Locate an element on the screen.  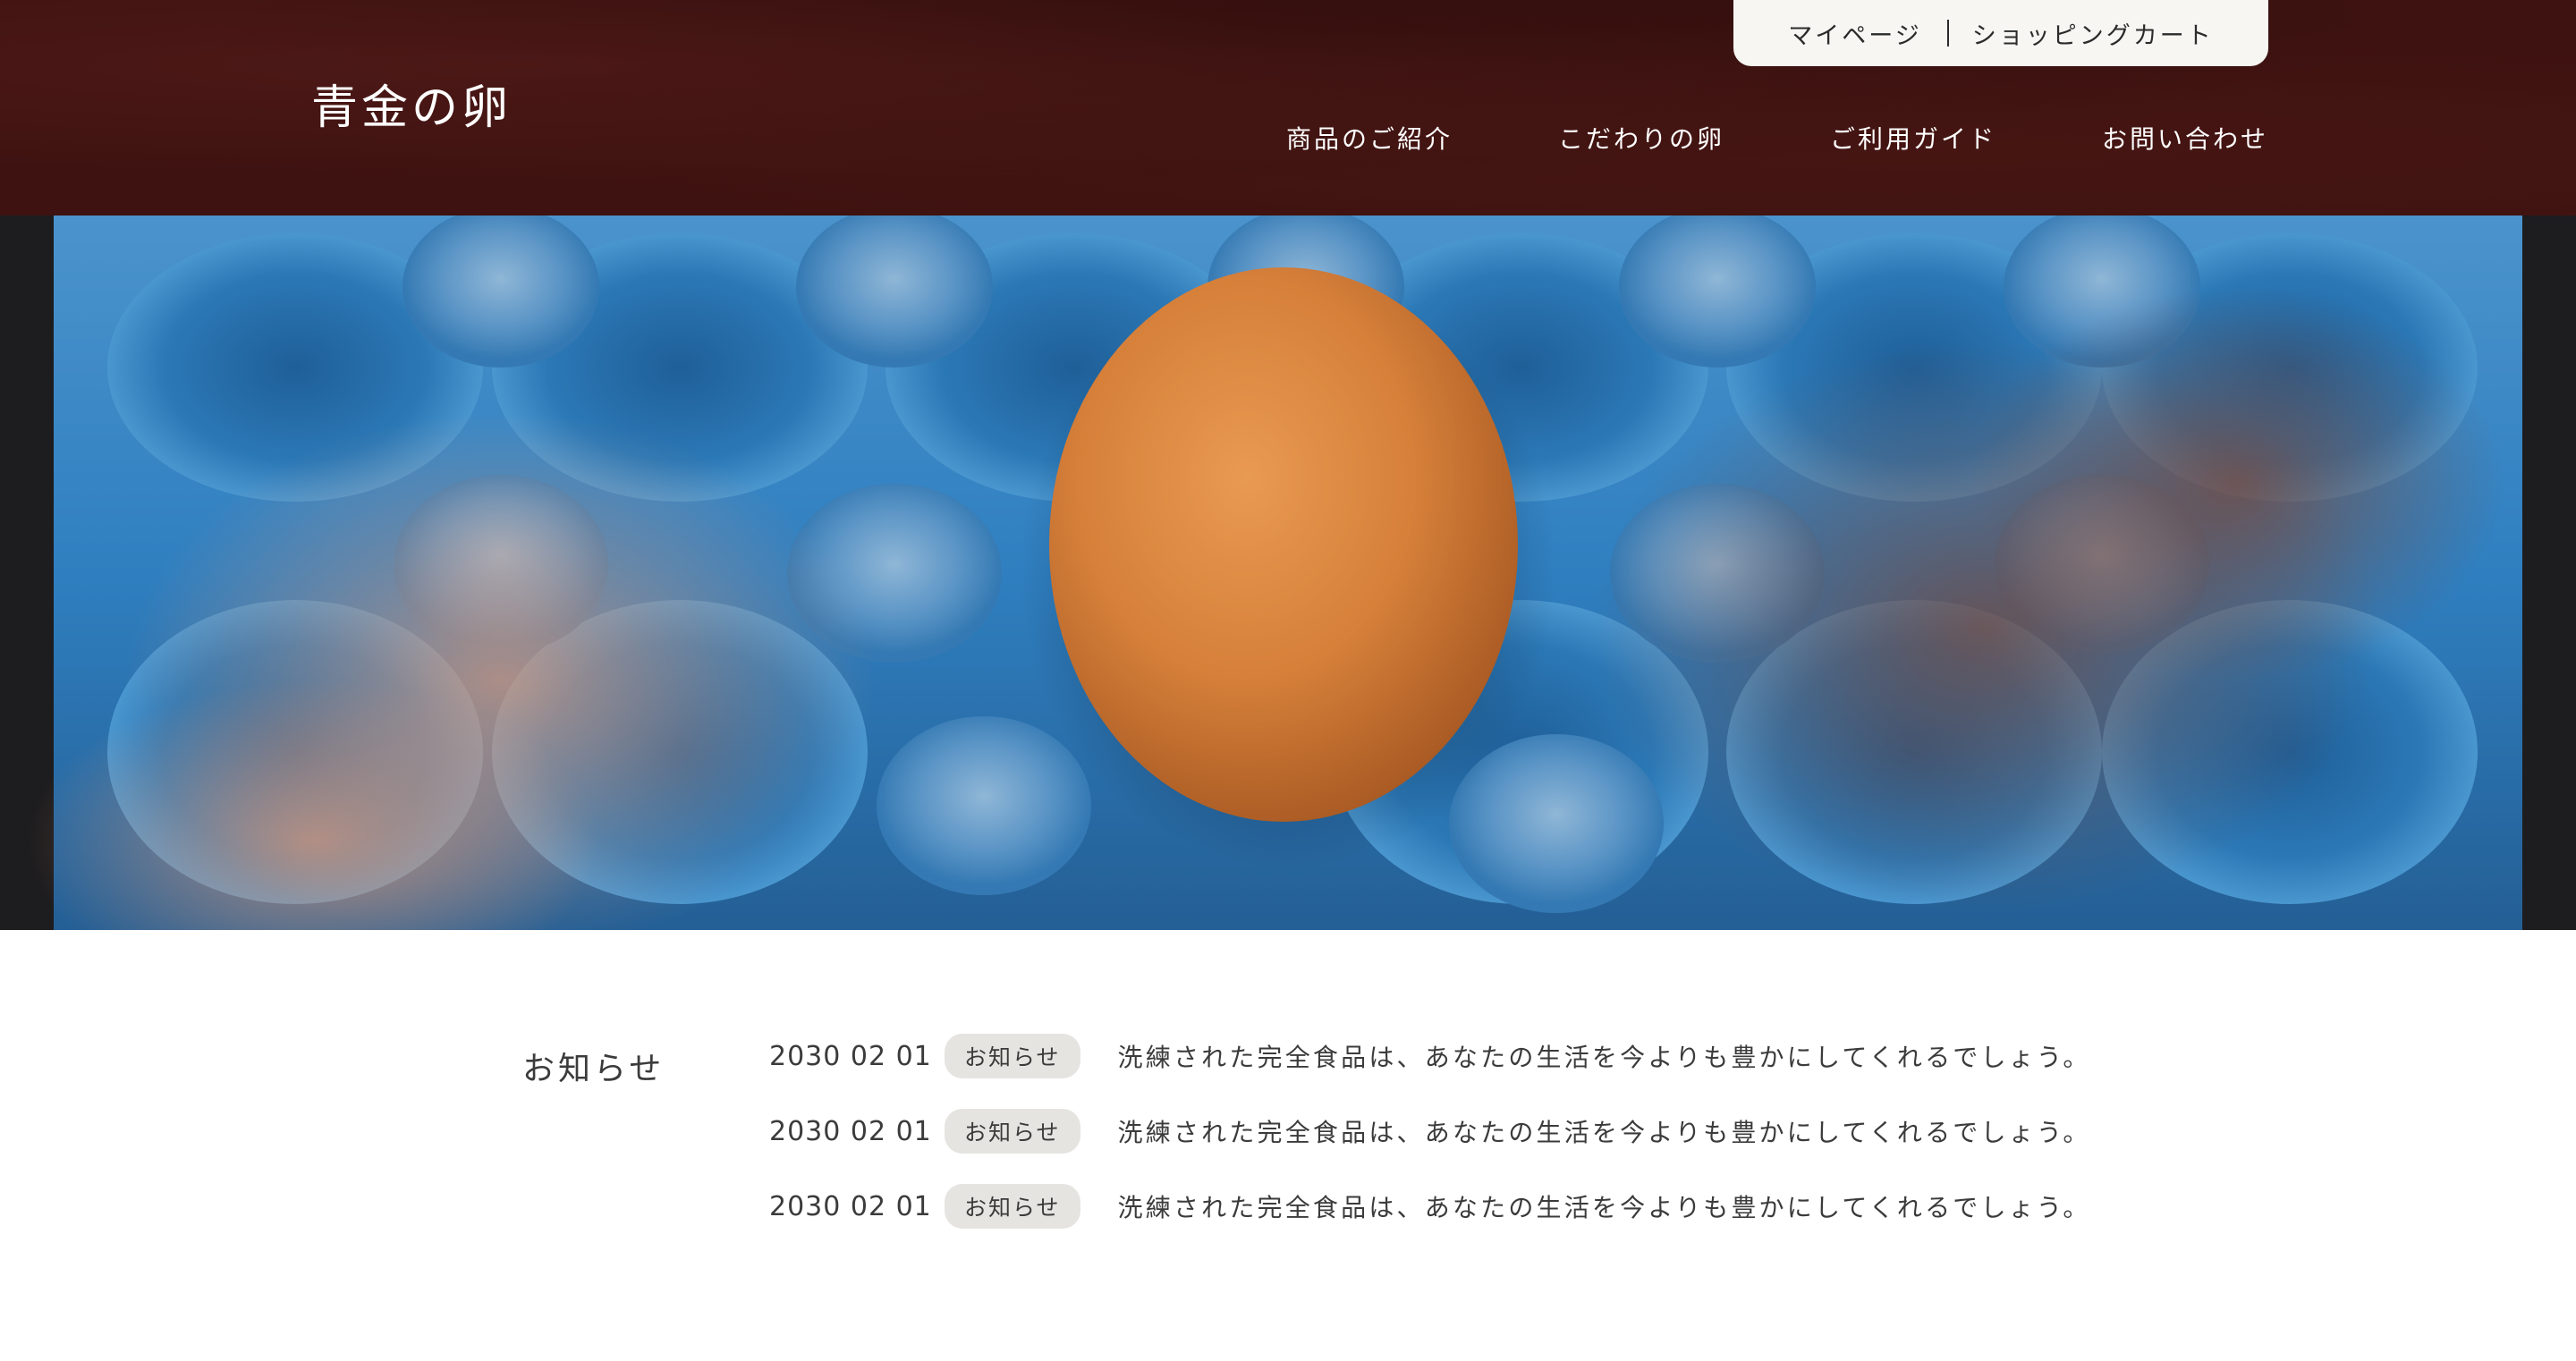
nav-item-contact: お問い合わせ is located at coordinates (2185, 138).